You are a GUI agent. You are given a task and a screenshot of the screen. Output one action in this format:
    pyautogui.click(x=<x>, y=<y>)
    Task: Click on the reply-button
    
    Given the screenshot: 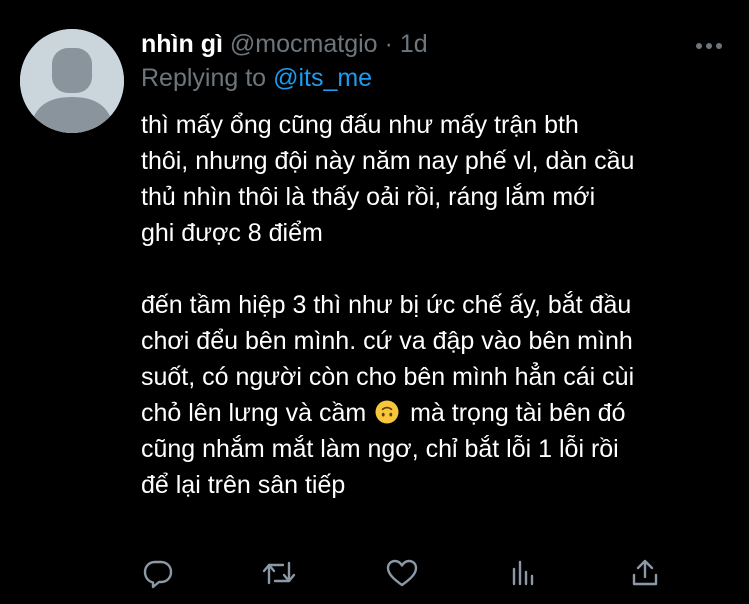 What is the action you would take?
    pyautogui.click(x=158, y=573)
    